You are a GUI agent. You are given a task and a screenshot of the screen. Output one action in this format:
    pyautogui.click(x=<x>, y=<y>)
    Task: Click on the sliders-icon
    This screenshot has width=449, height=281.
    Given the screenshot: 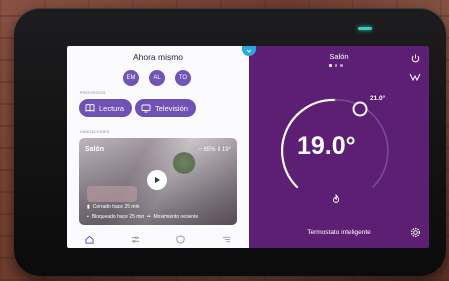 What is the action you would take?
    pyautogui.click(x=135, y=239)
    